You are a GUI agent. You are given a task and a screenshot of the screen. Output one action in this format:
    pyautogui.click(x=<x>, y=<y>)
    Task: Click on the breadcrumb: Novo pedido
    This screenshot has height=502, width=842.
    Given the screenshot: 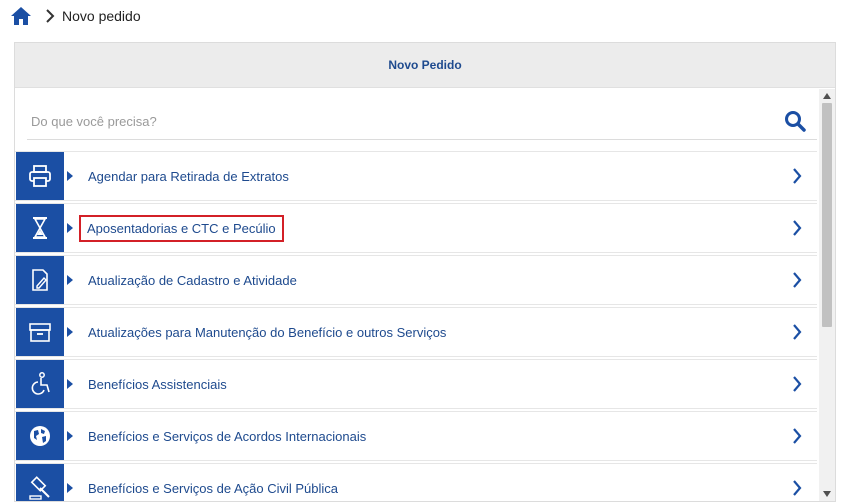 What is the action you would take?
    pyautogui.click(x=75, y=16)
    